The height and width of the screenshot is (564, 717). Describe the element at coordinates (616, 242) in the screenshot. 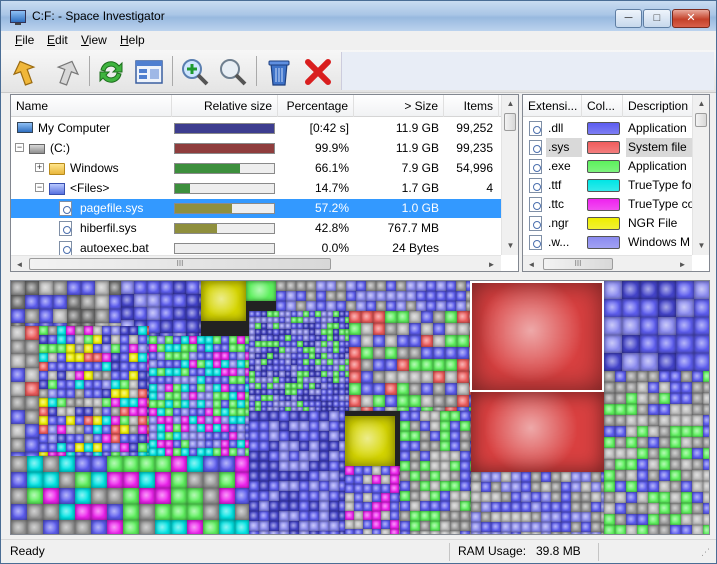

I see `extension-row: .w... Windows M` at that location.